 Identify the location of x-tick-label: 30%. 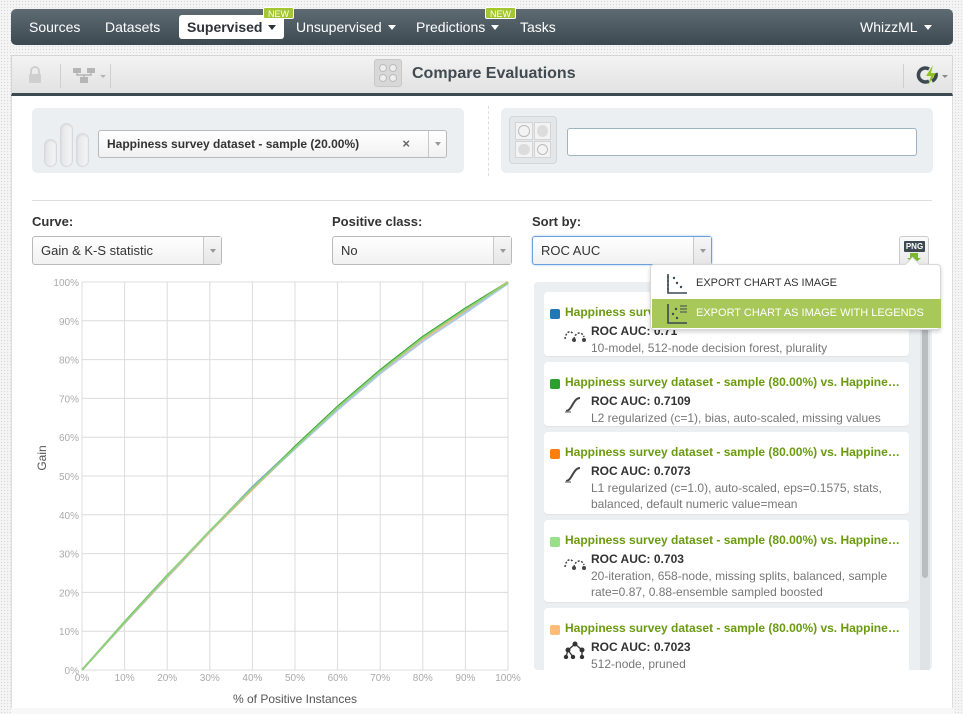
(210, 678).